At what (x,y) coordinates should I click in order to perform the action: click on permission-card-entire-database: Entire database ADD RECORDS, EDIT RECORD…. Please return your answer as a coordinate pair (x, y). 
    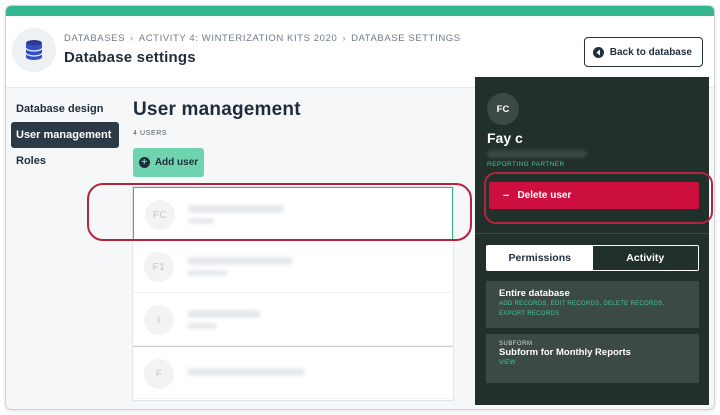
    Looking at the image, I should click on (592, 304).